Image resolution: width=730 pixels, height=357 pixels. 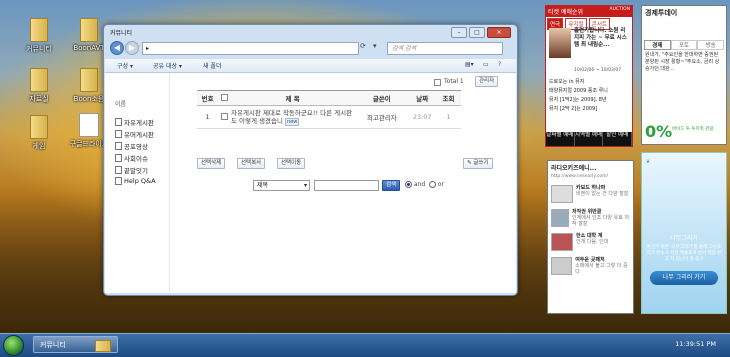 I want to click on item-desc: 소매에서 불고 그렇 더 중다, so click(x=601, y=269).